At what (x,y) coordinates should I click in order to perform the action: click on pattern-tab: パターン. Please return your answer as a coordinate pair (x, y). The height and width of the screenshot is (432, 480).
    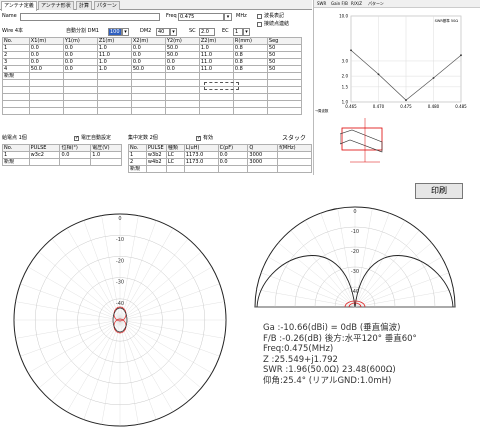
    Looking at the image, I should click on (376, 4).